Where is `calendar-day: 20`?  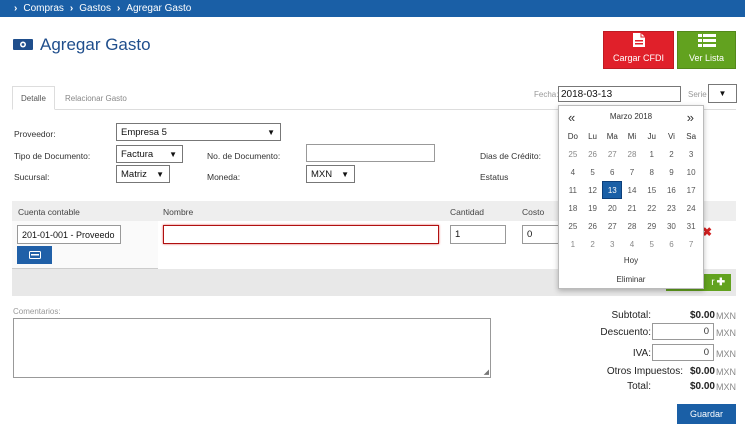 calendar-day: 20 is located at coordinates (612, 208).